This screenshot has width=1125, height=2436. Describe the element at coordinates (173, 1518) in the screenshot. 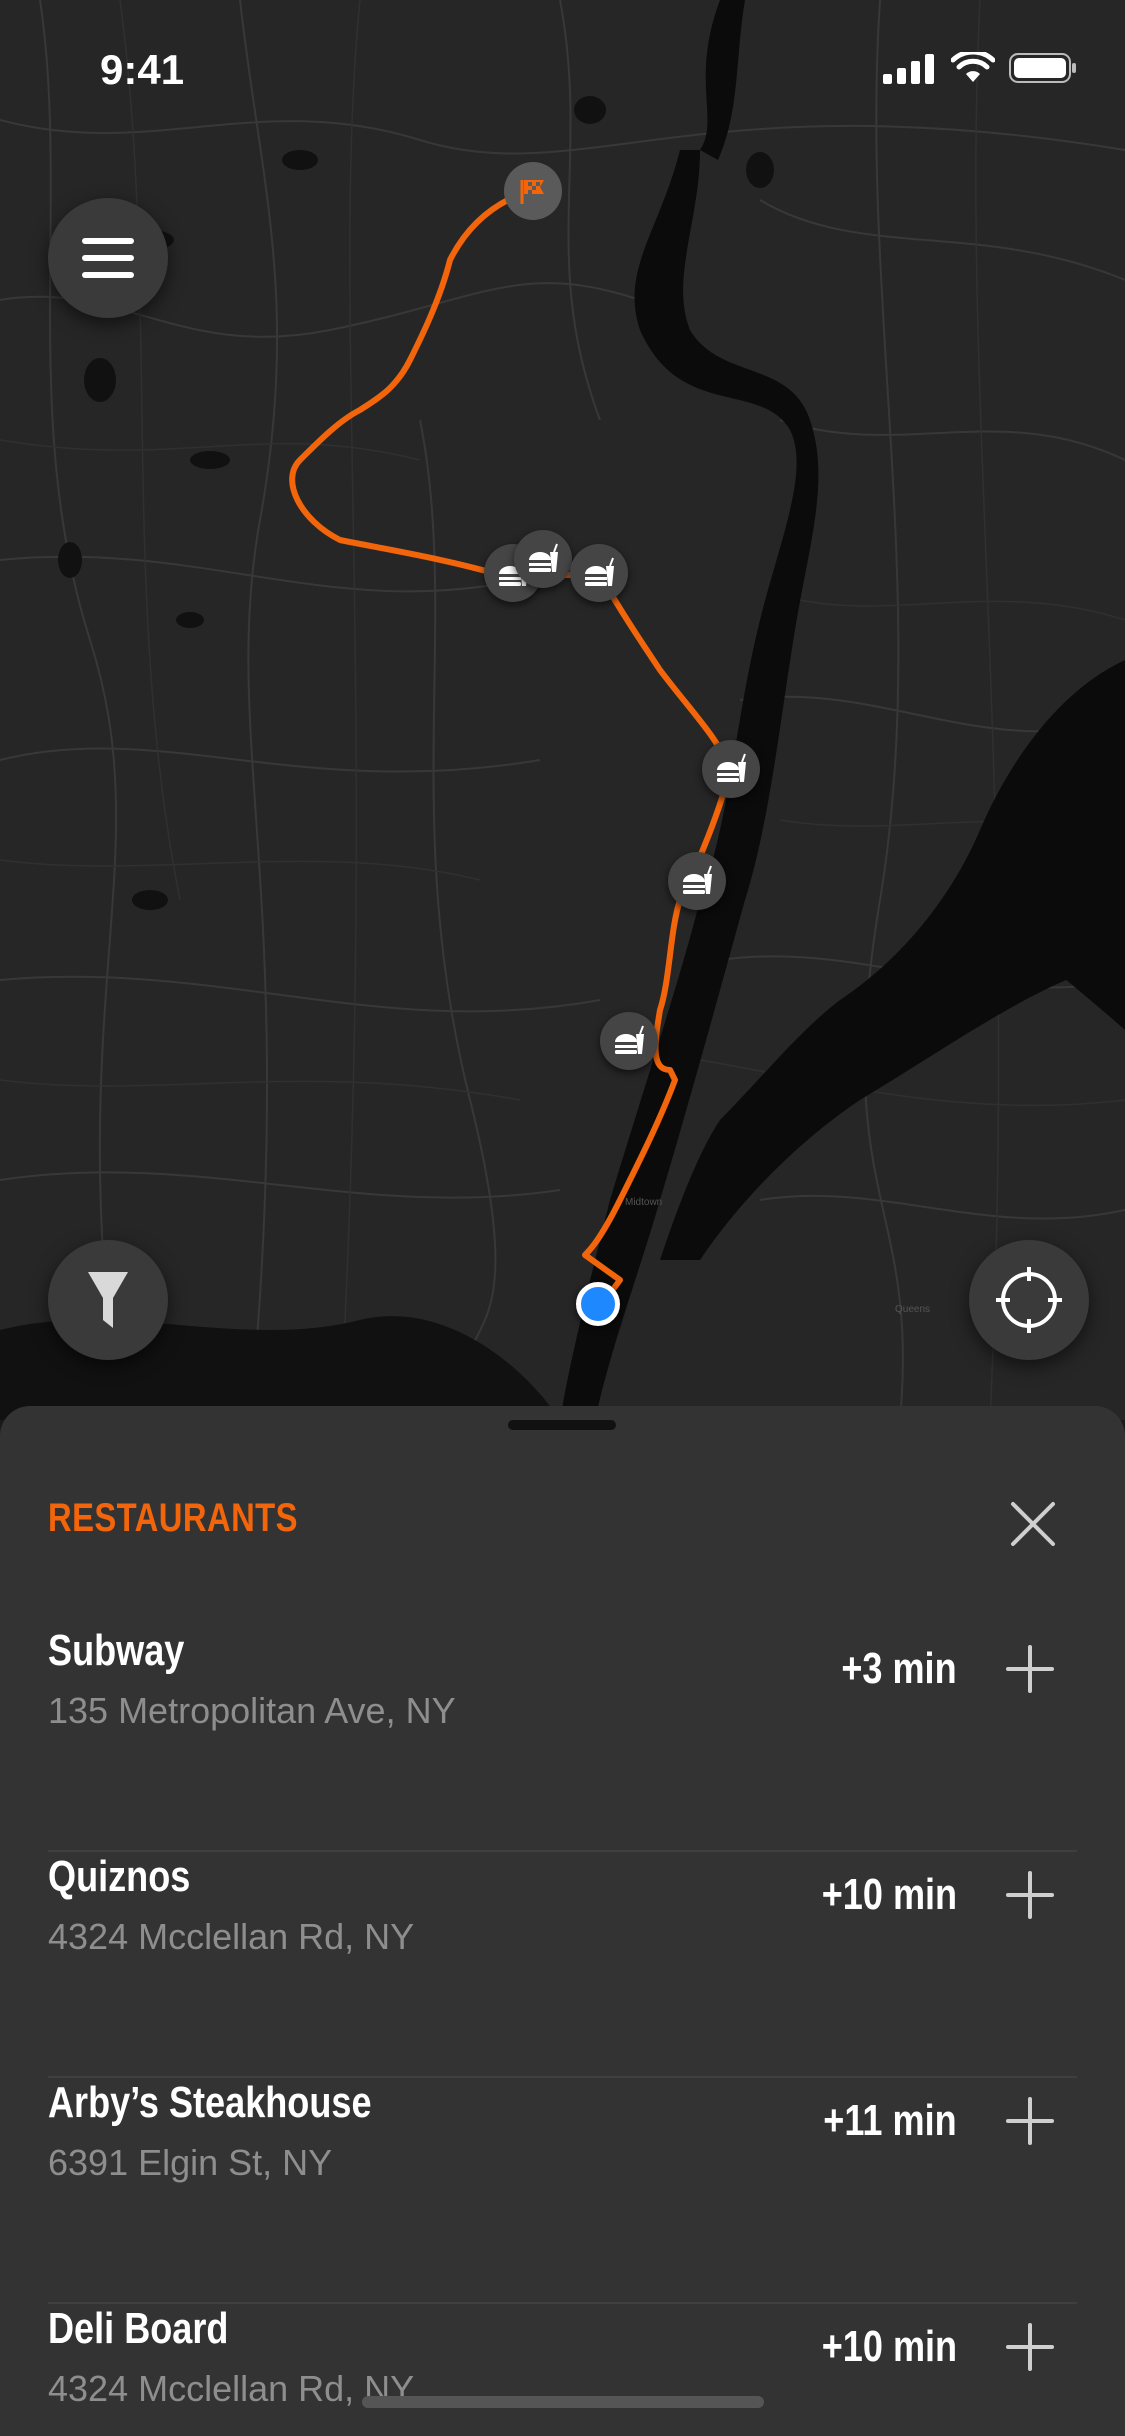

I see `sheet-title: RESTAURANTS` at that location.